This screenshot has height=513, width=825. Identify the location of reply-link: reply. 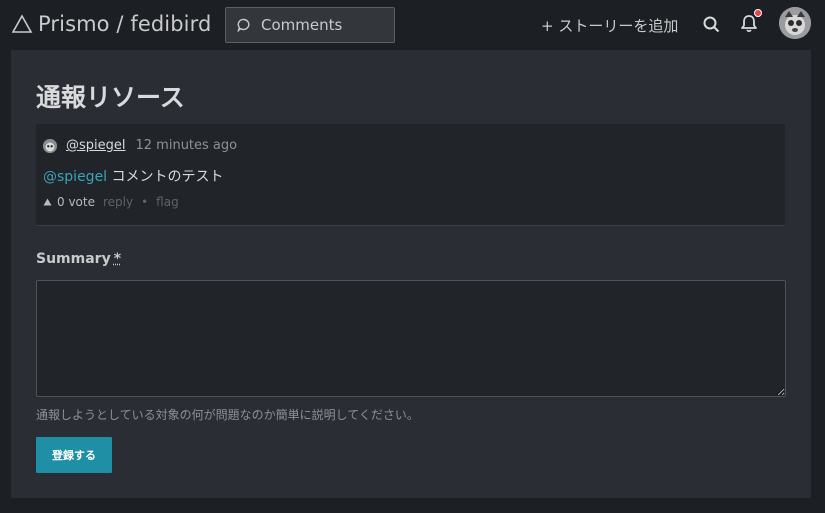
(118, 202).